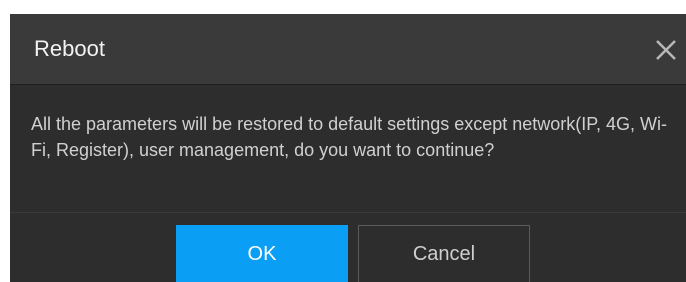  What do you see at coordinates (444, 253) in the screenshot?
I see `cancel-button: Cancel` at bounding box center [444, 253].